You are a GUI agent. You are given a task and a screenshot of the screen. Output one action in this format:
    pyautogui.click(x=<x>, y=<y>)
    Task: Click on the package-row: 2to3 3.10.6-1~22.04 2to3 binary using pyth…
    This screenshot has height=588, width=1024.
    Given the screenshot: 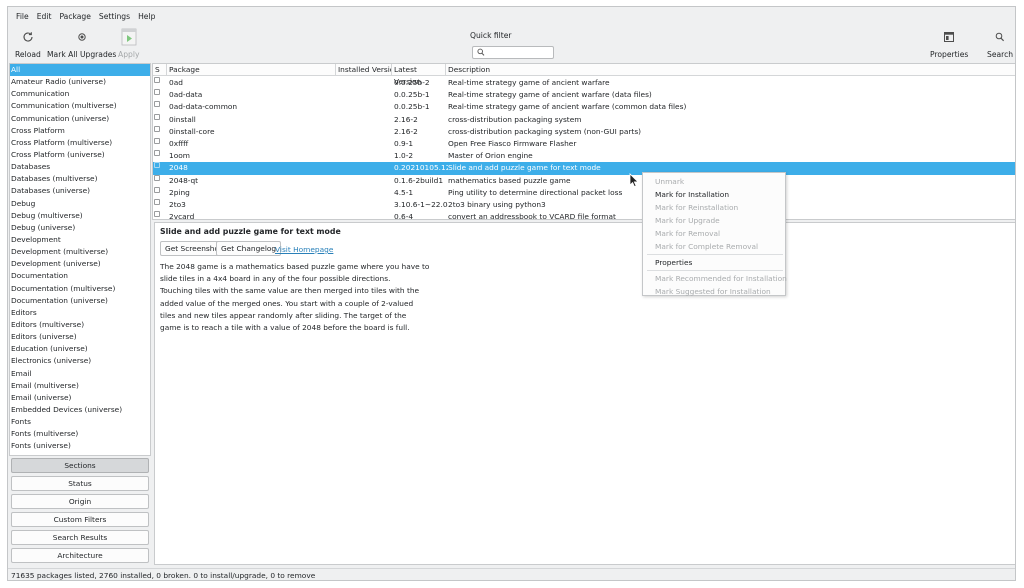 What is the action you would take?
    pyautogui.click(x=584, y=204)
    